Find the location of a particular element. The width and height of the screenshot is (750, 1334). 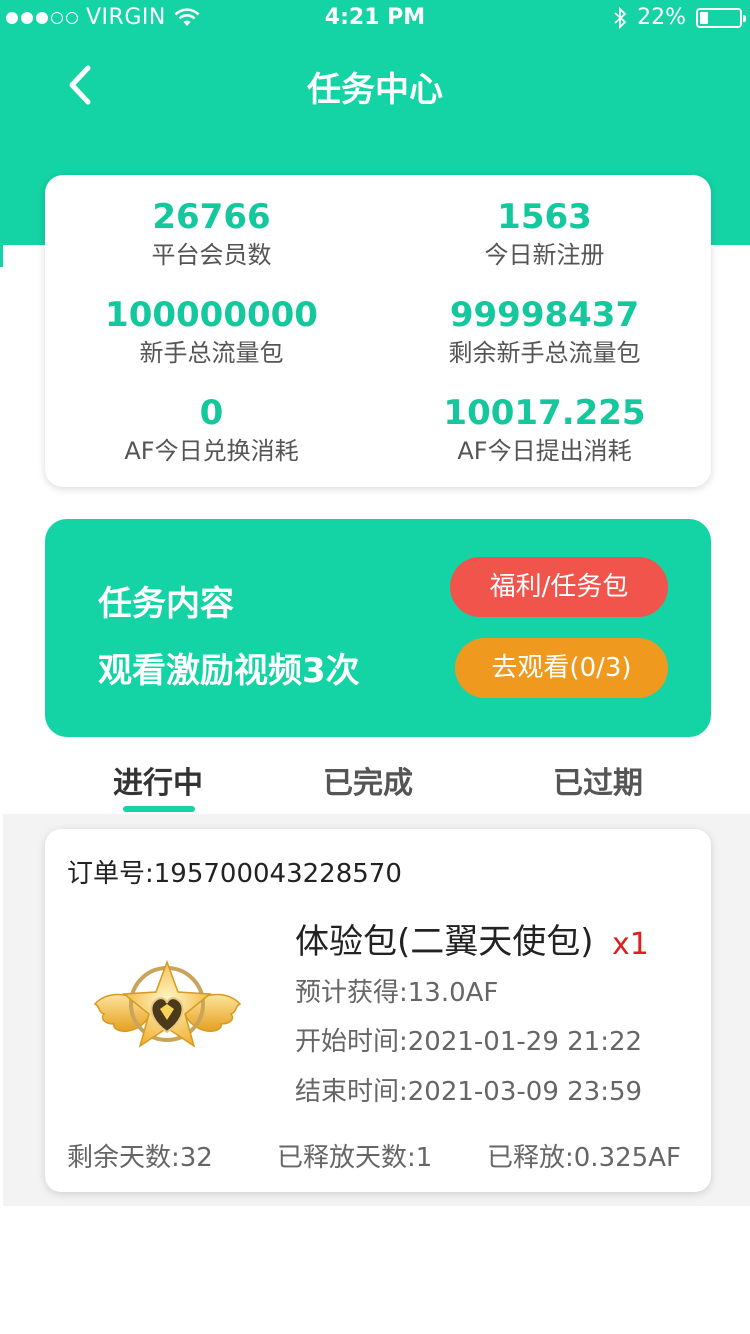

task-title: 任务内容 is located at coordinates (166, 604).